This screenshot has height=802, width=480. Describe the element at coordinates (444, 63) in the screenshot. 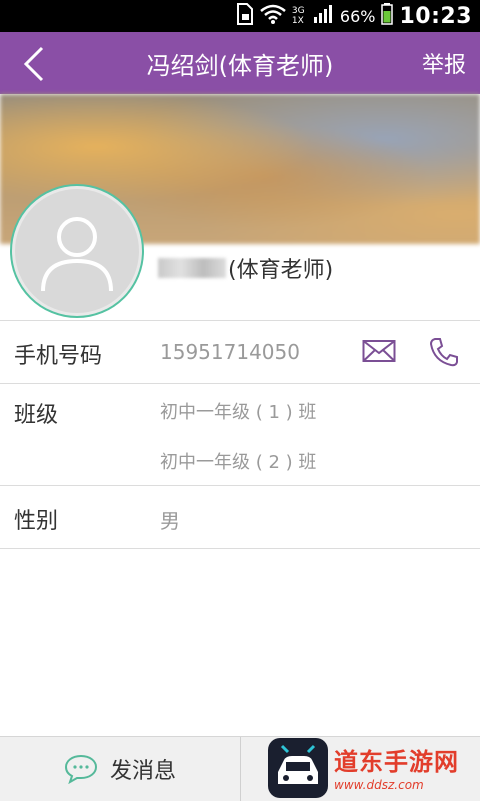

I see `report-button: 举报` at that location.